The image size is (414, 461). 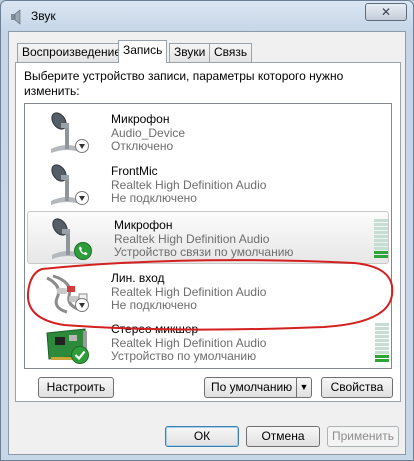 What do you see at coordinates (72, 52) in the screenshot?
I see `tab-playback: Воспроизведение` at bounding box center [72, 52].